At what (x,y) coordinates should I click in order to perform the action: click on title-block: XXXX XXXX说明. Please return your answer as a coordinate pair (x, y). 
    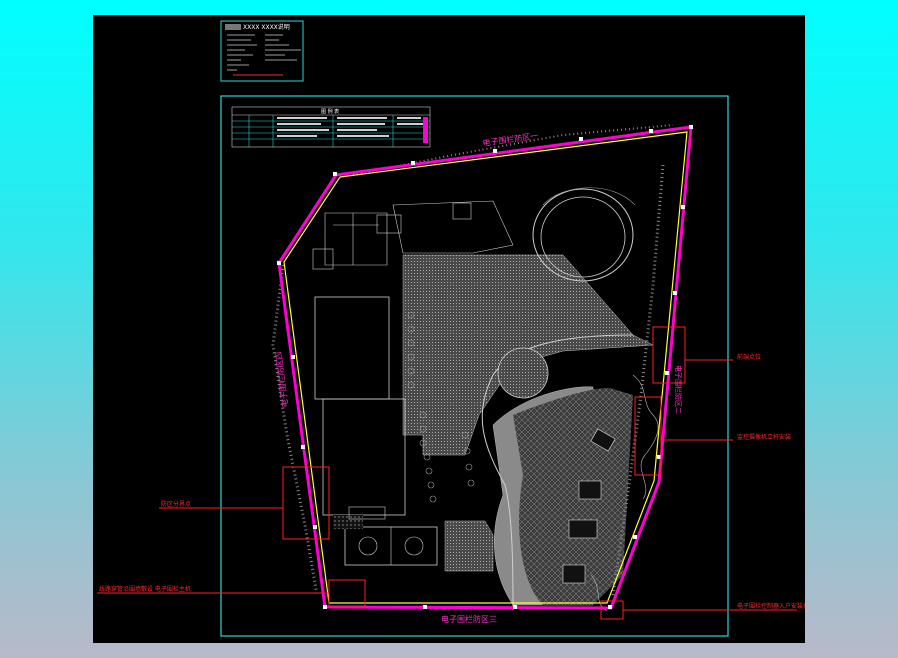
    Looking at the image, I should click on (262, 51).